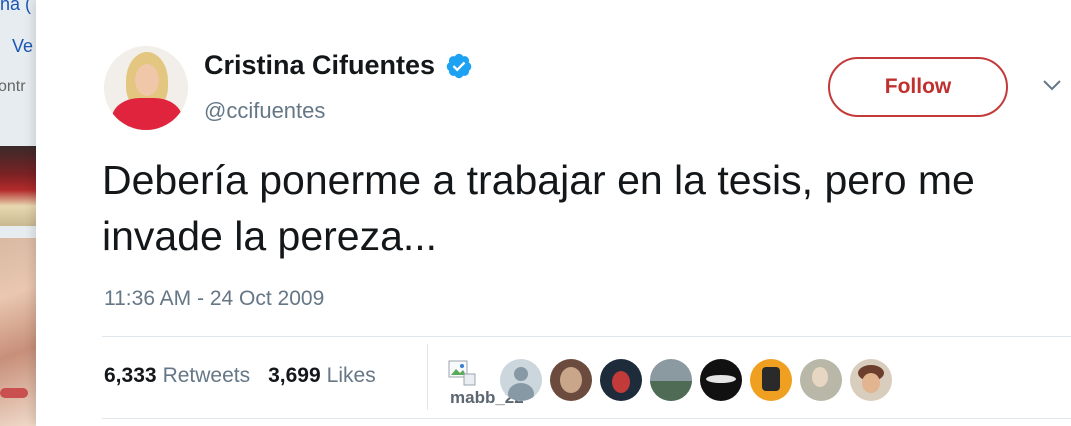 The image size is (1071, 426). I want to click on background-page: ina ( Ve ontr, so click(20, 213).